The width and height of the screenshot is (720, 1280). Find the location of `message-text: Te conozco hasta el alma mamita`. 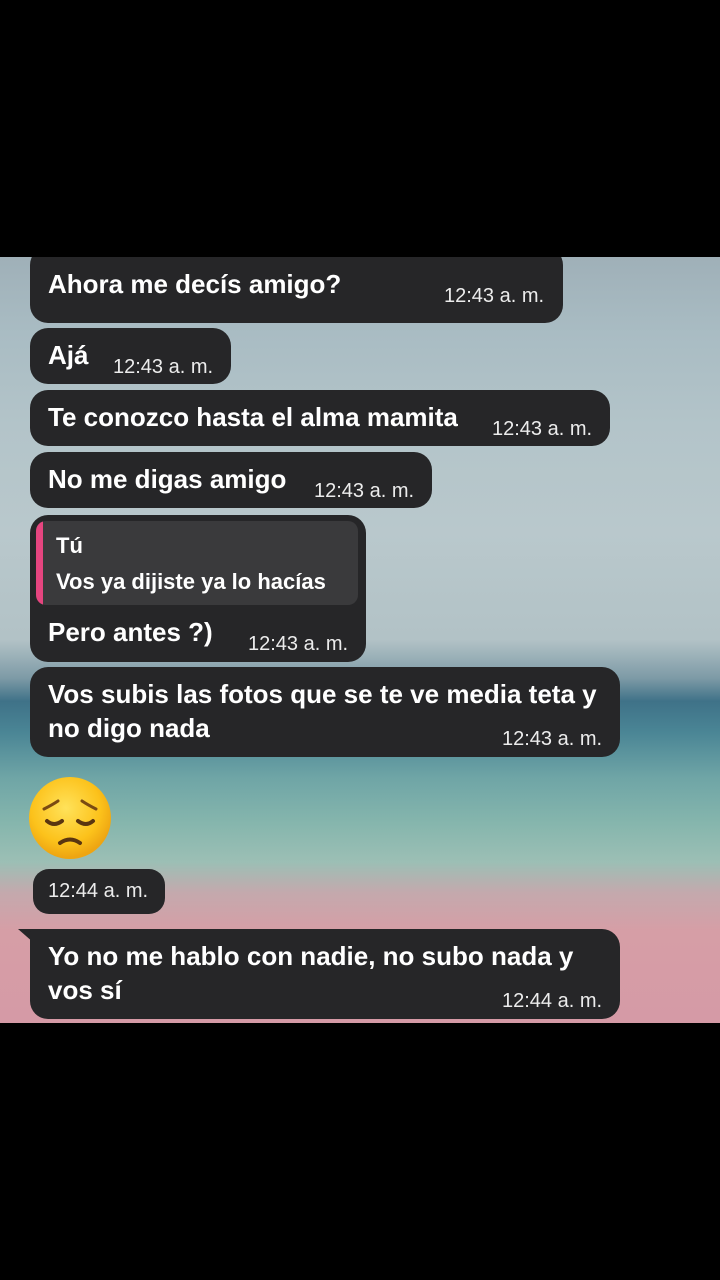

message-text: Te conozco hasta el alma mamita is located at coordinates (253, 417).